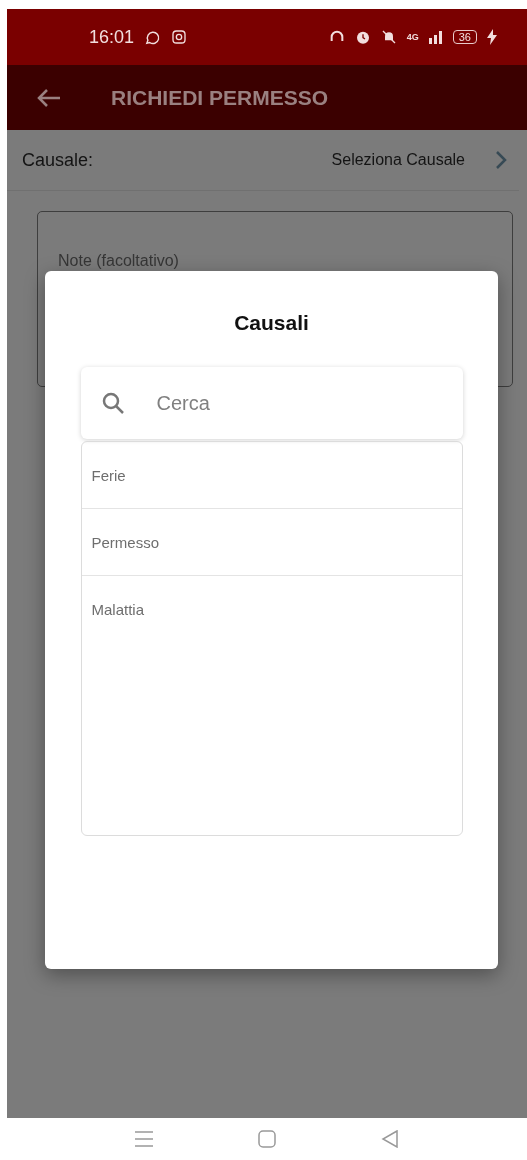 This screenshot has width=527, height=1160. I want to click on notes-placeholder: Note (facoltativo), so click(118, 260).